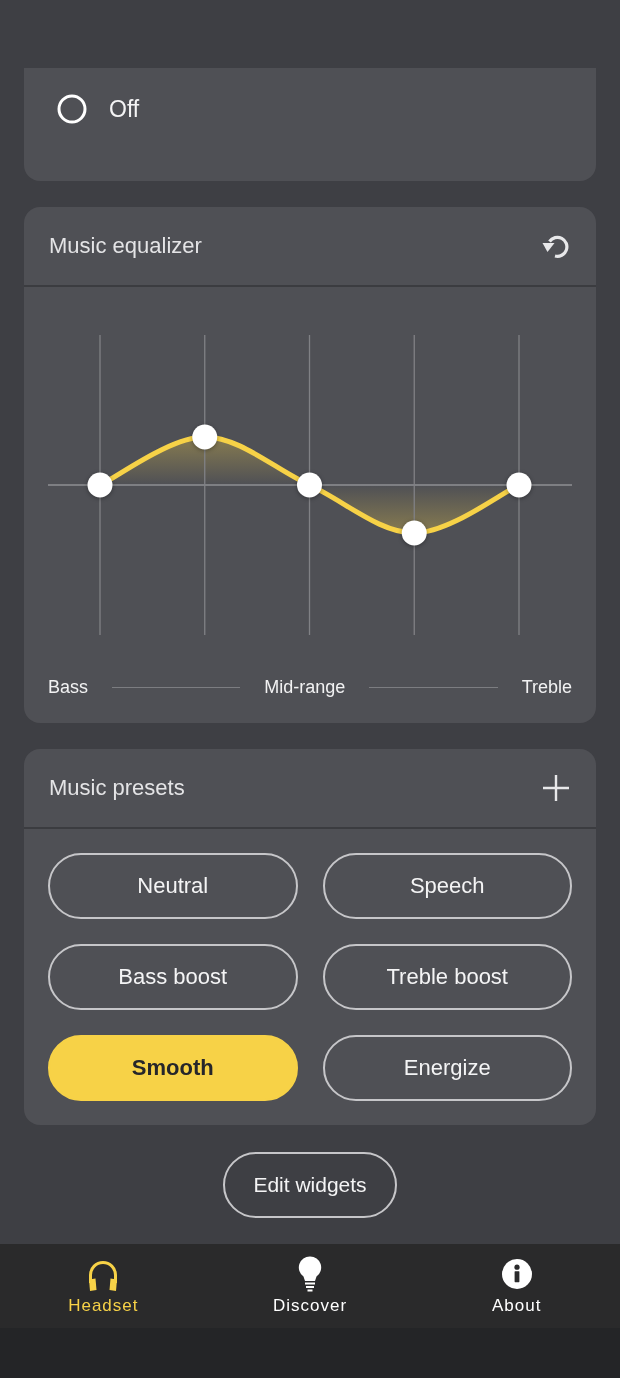 The height and width of the screenshot is (1378, 620). Describe the element at coordinates (125, 246) in the screenshot. I see `card-title: Music equalizer` at that location.